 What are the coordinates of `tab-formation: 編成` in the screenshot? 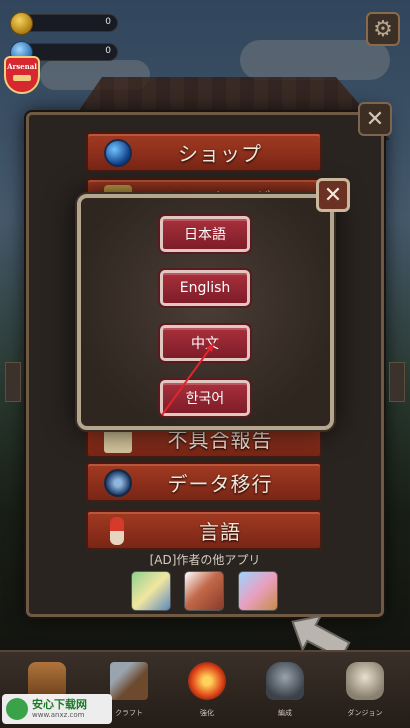 It's located at (285, 692).